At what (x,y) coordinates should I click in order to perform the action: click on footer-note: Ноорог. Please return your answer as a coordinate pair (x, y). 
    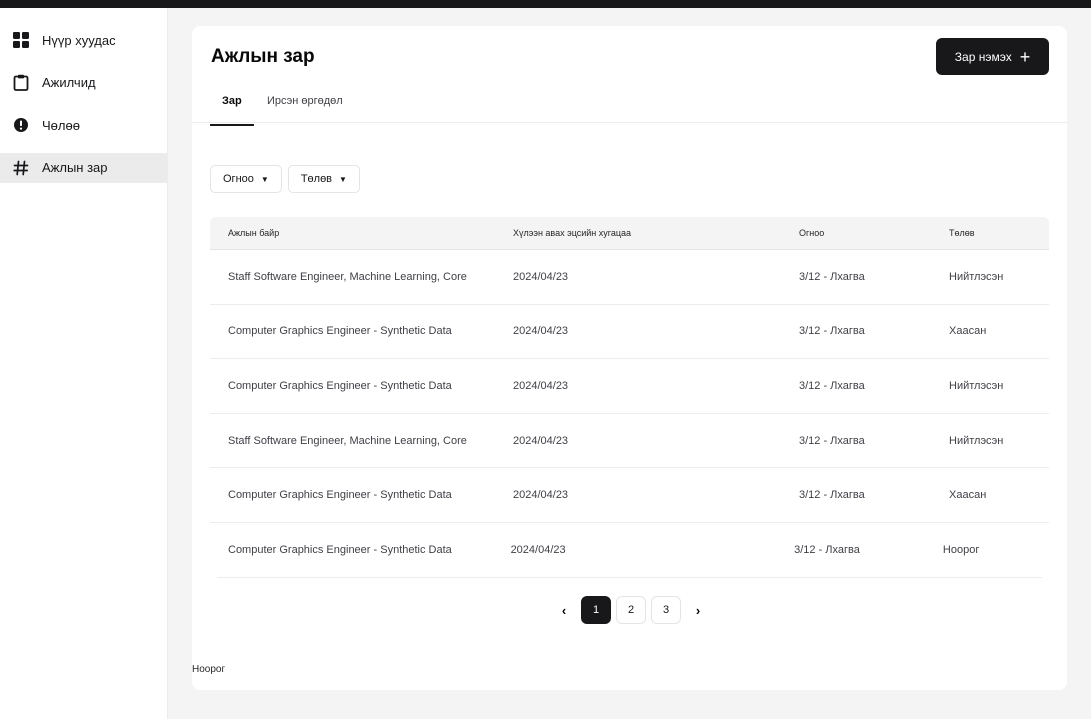
    Looking at the image, I should click on (209, 669).